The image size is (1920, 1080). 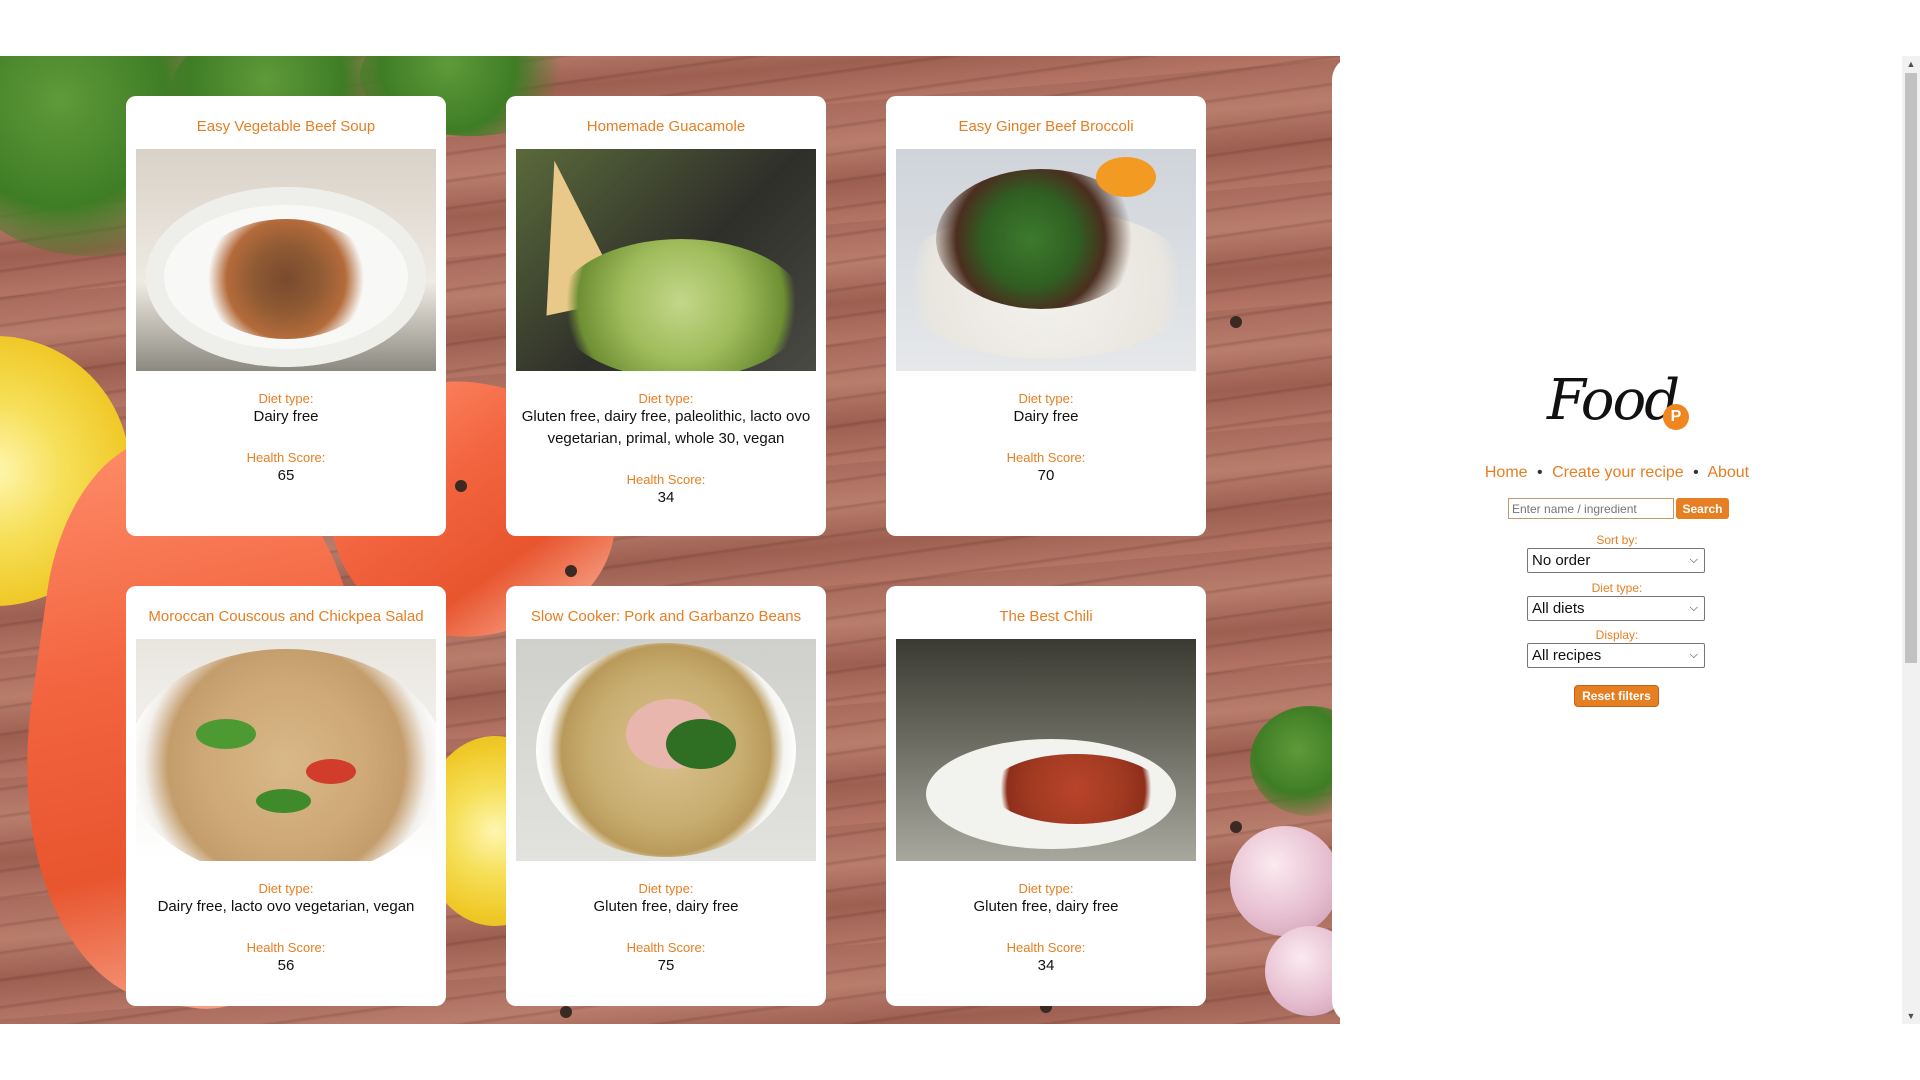 I want to click on food-logo: Food P, so click(x=1622, y=408).